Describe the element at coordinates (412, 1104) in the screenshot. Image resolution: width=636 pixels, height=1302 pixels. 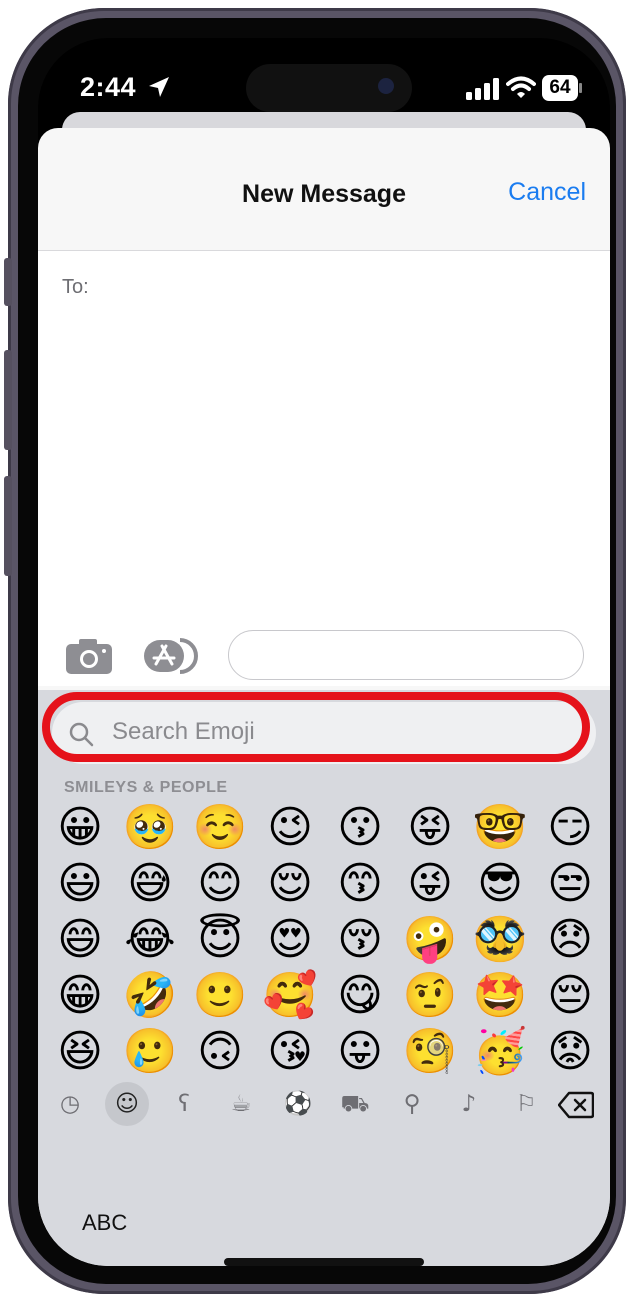
I see `category-objects-icon: ⚲` at that location.